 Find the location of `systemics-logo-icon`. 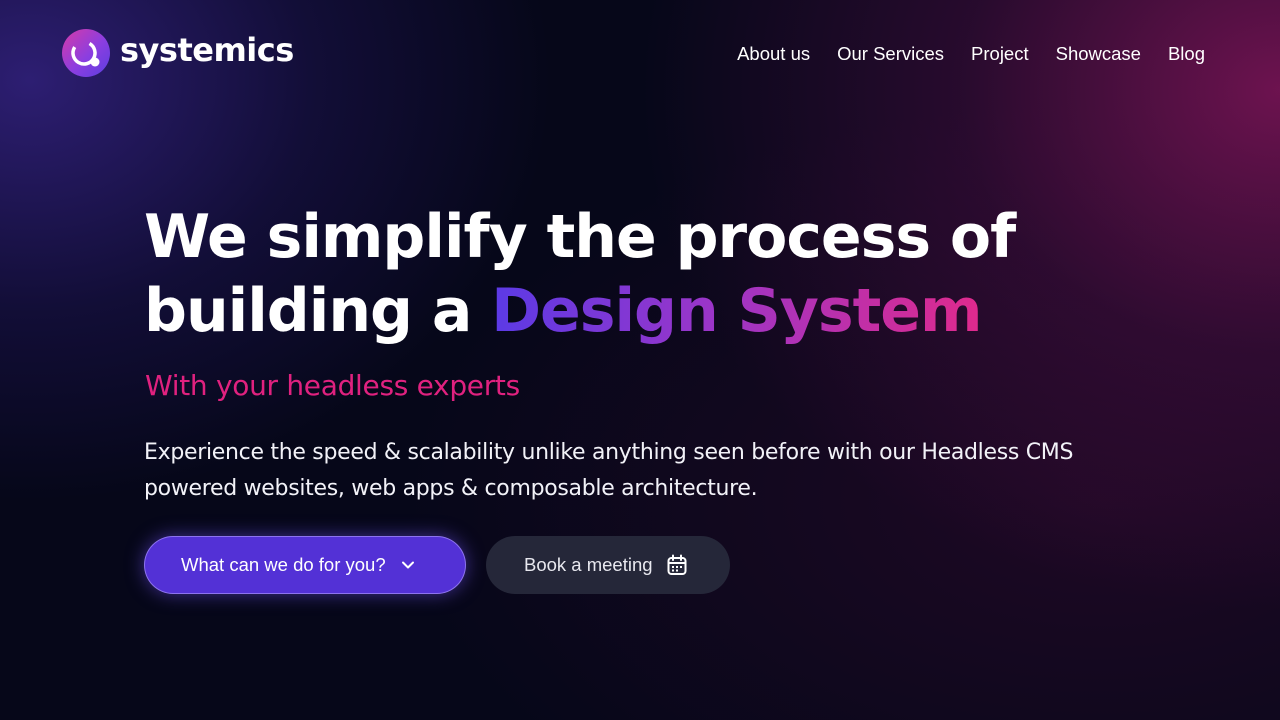

systemics-logo-icon is located at coordinates (86, 53).